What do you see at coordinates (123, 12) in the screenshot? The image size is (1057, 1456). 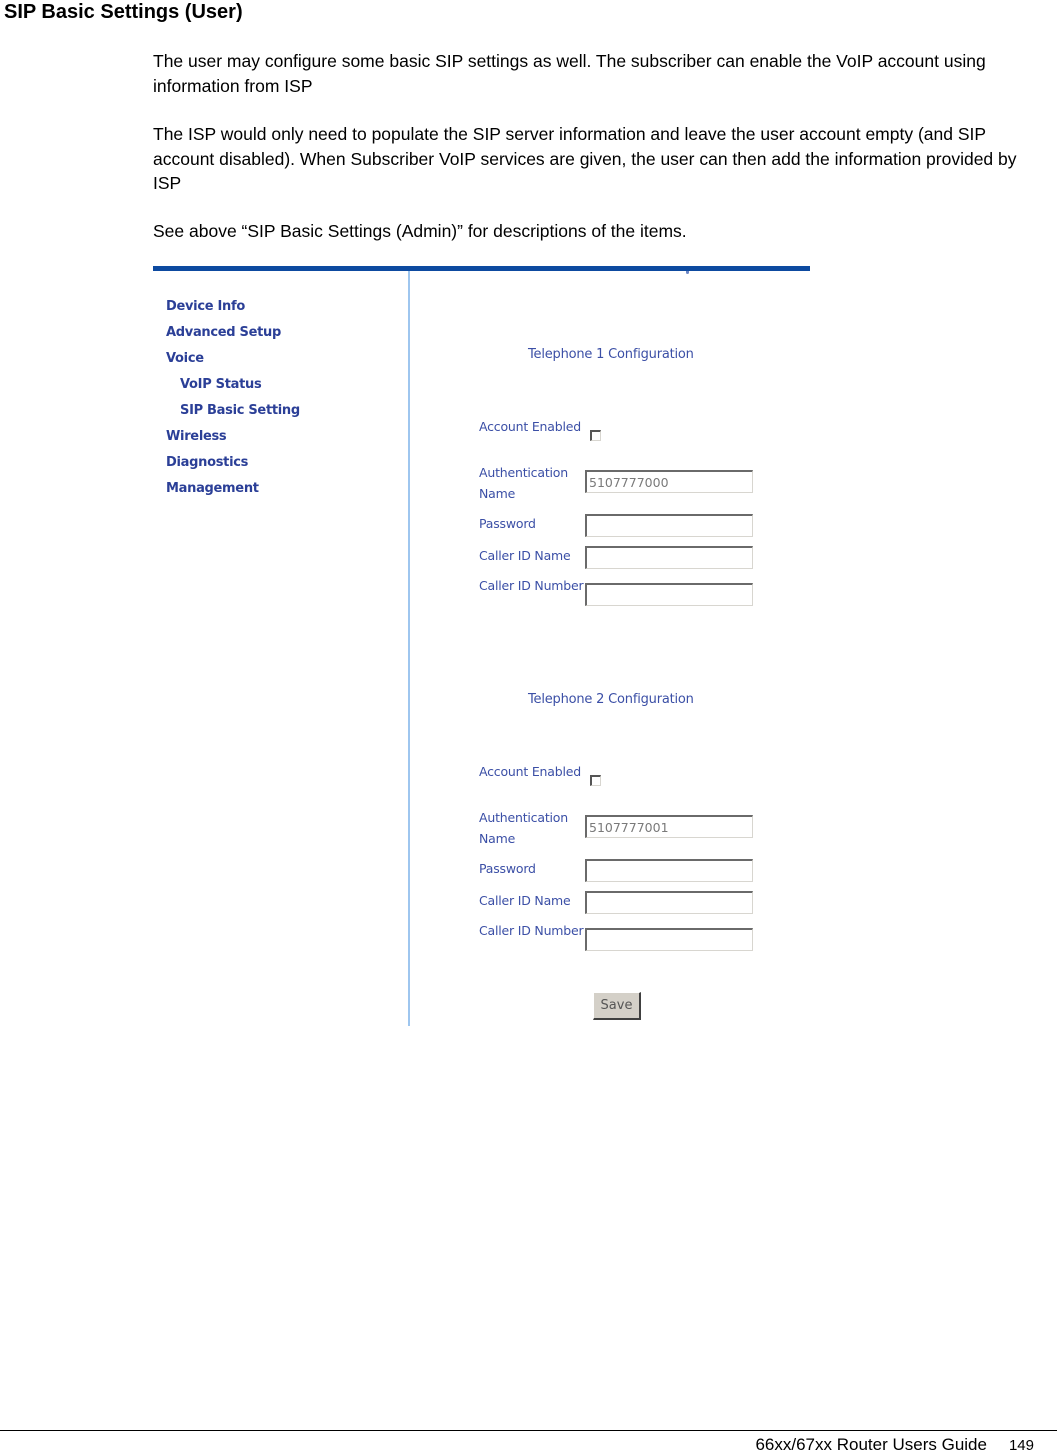 I see `page-title: SIP Basic Settings (User)` at bounding box center [123, 12].